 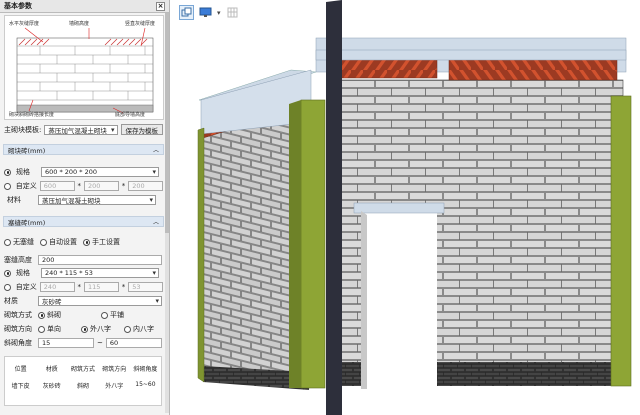 I want to click on method-label: 砌筑方式, so click(x=18, y=315).